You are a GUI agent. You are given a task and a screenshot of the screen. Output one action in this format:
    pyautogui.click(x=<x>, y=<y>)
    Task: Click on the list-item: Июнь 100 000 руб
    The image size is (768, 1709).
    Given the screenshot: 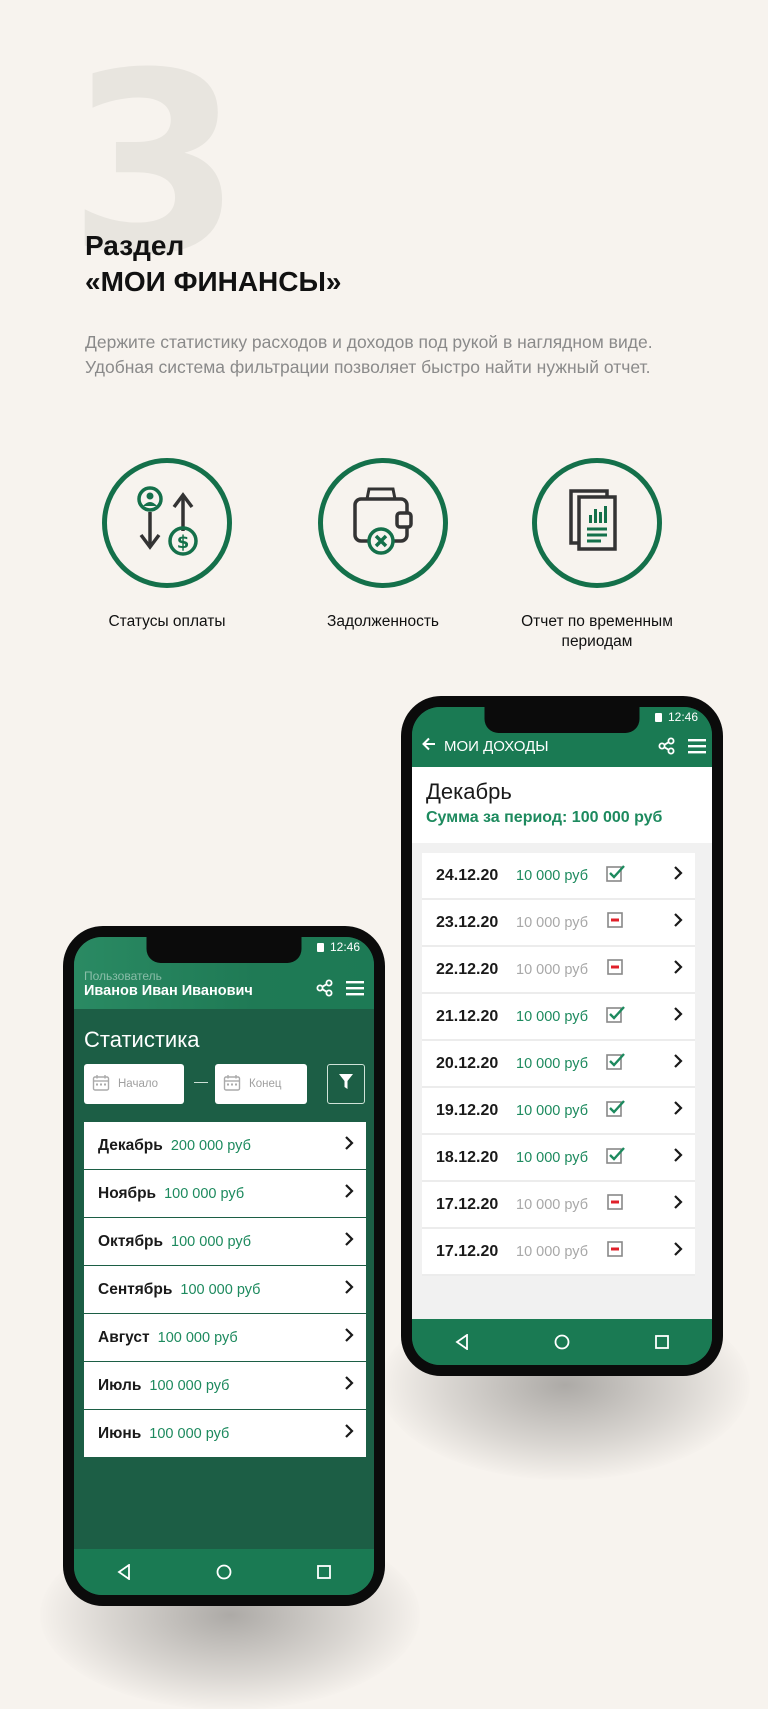 What is the action you would take?
    pyautogui.click(x=225, y=1434)
    